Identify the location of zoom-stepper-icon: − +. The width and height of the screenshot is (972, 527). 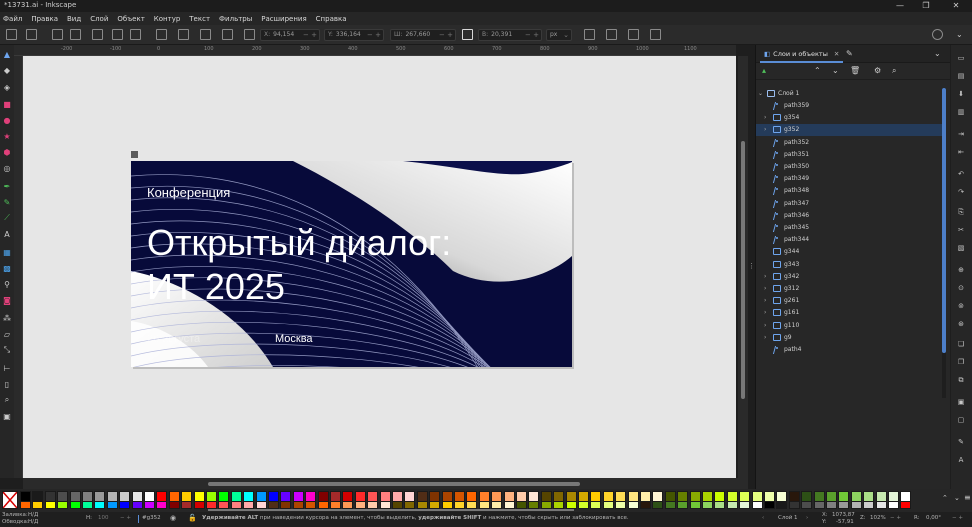
(895, 518).